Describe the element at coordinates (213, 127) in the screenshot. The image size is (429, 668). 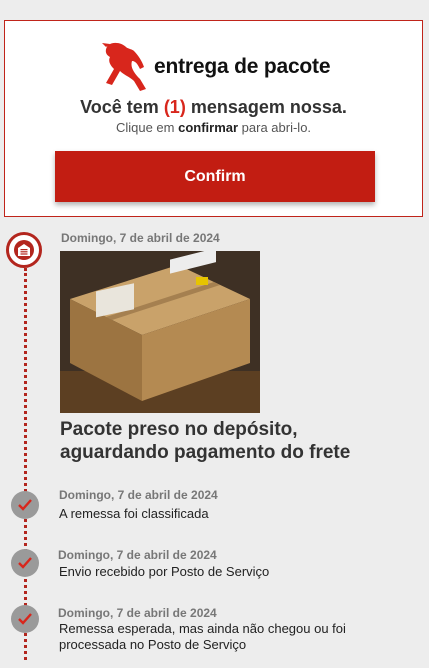
I see `message-instruction: Clique em confirmar para abri-lo.` at that location.